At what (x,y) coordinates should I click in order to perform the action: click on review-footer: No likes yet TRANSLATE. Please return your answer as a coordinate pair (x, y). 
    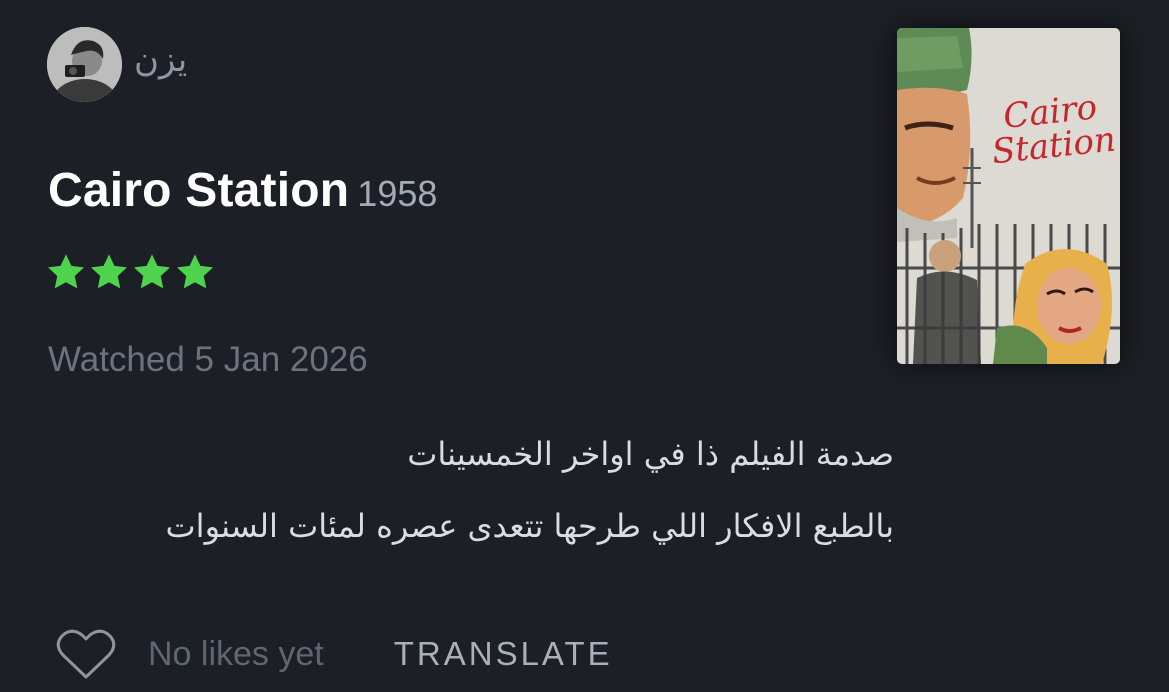
    Looking at the image, I should click on (334, 654).